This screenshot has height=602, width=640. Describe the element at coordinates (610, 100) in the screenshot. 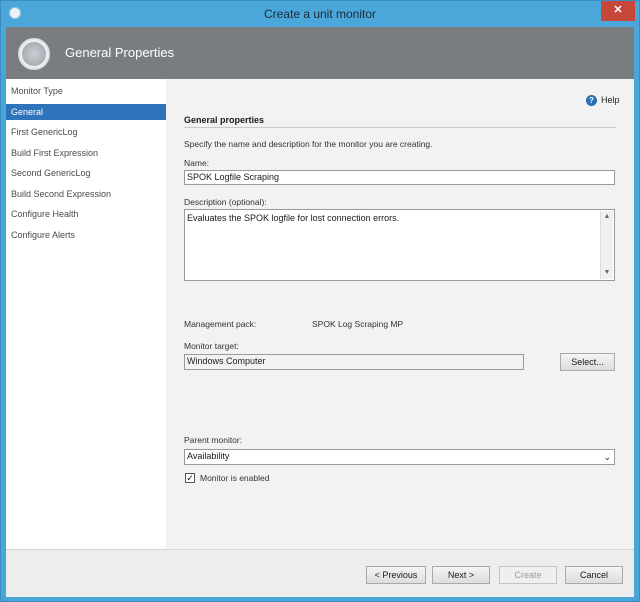

I see `help-label: Help` at that location.